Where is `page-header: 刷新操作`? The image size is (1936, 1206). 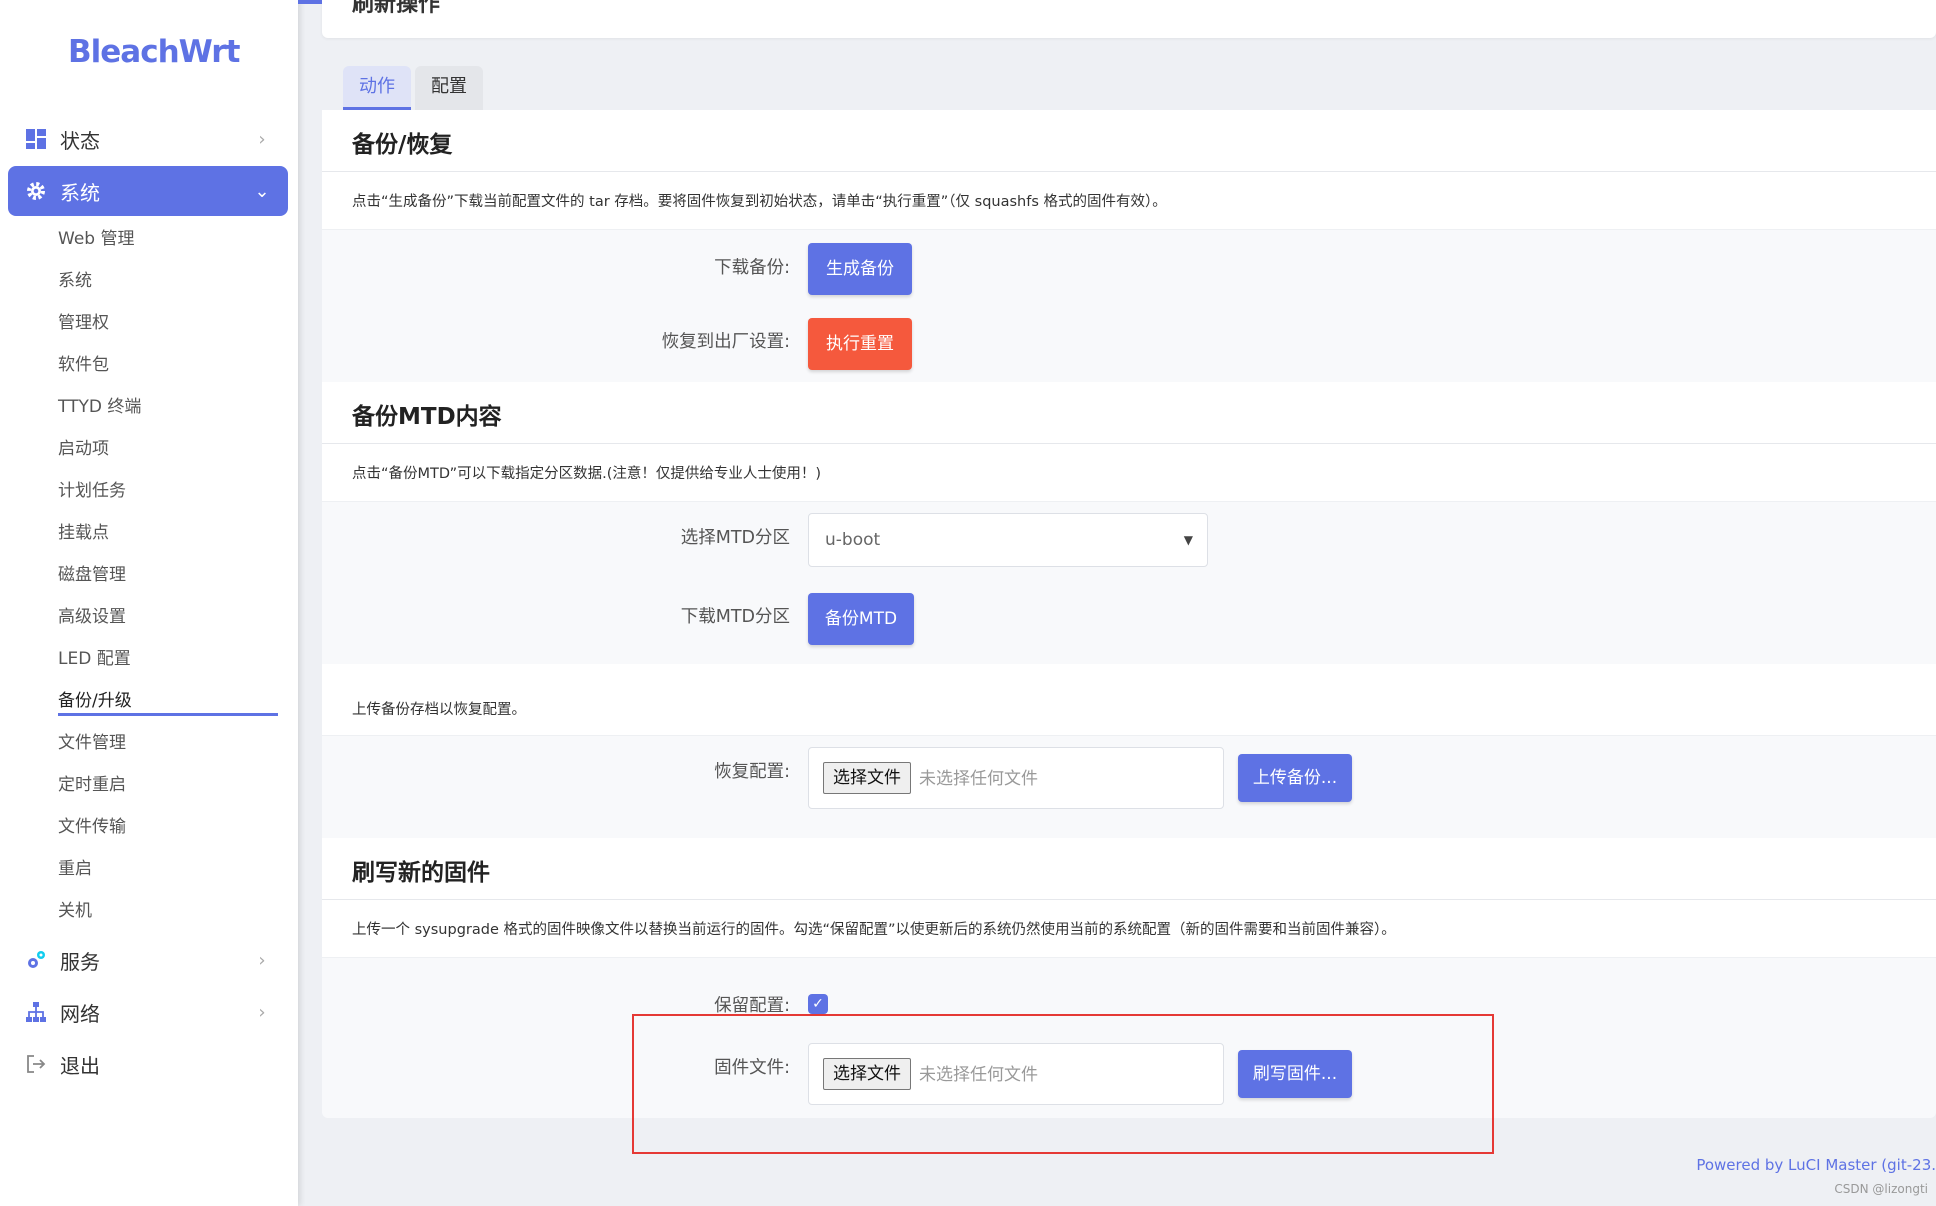
page-header: 刷新操作 is located at coordinates (1117, 19).